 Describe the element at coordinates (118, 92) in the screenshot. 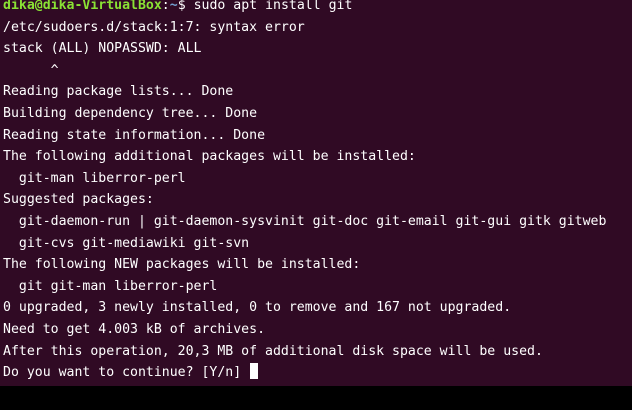

I see `output-line: Reading package lists... Done` at that location.